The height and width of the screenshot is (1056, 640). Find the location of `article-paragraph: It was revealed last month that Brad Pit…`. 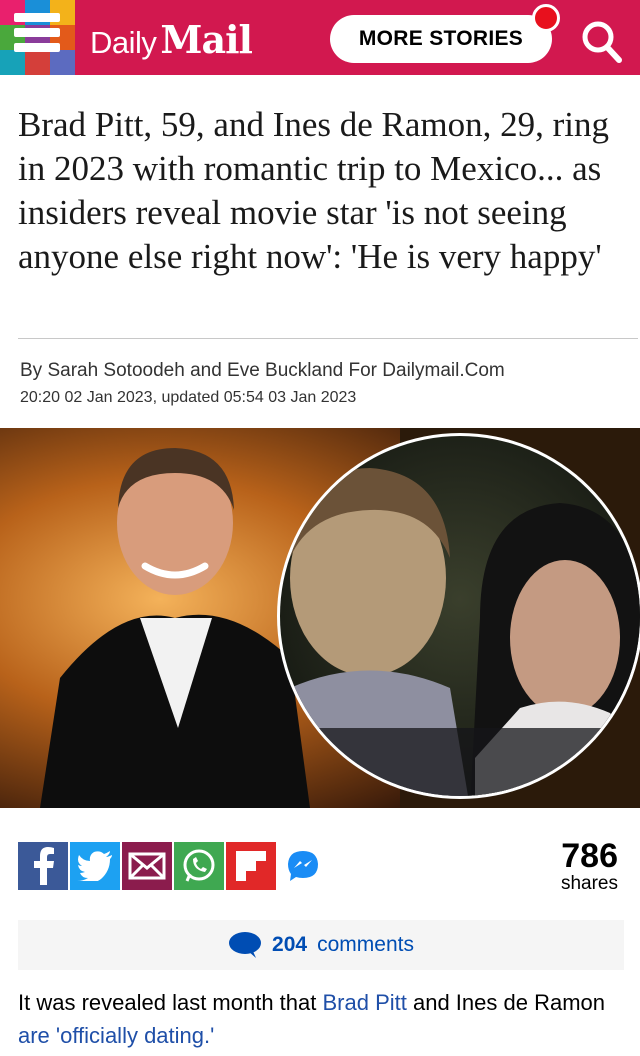

article-paragraph: It was revealed last month that Brad Pit… is located at coordinates (323, 1019).